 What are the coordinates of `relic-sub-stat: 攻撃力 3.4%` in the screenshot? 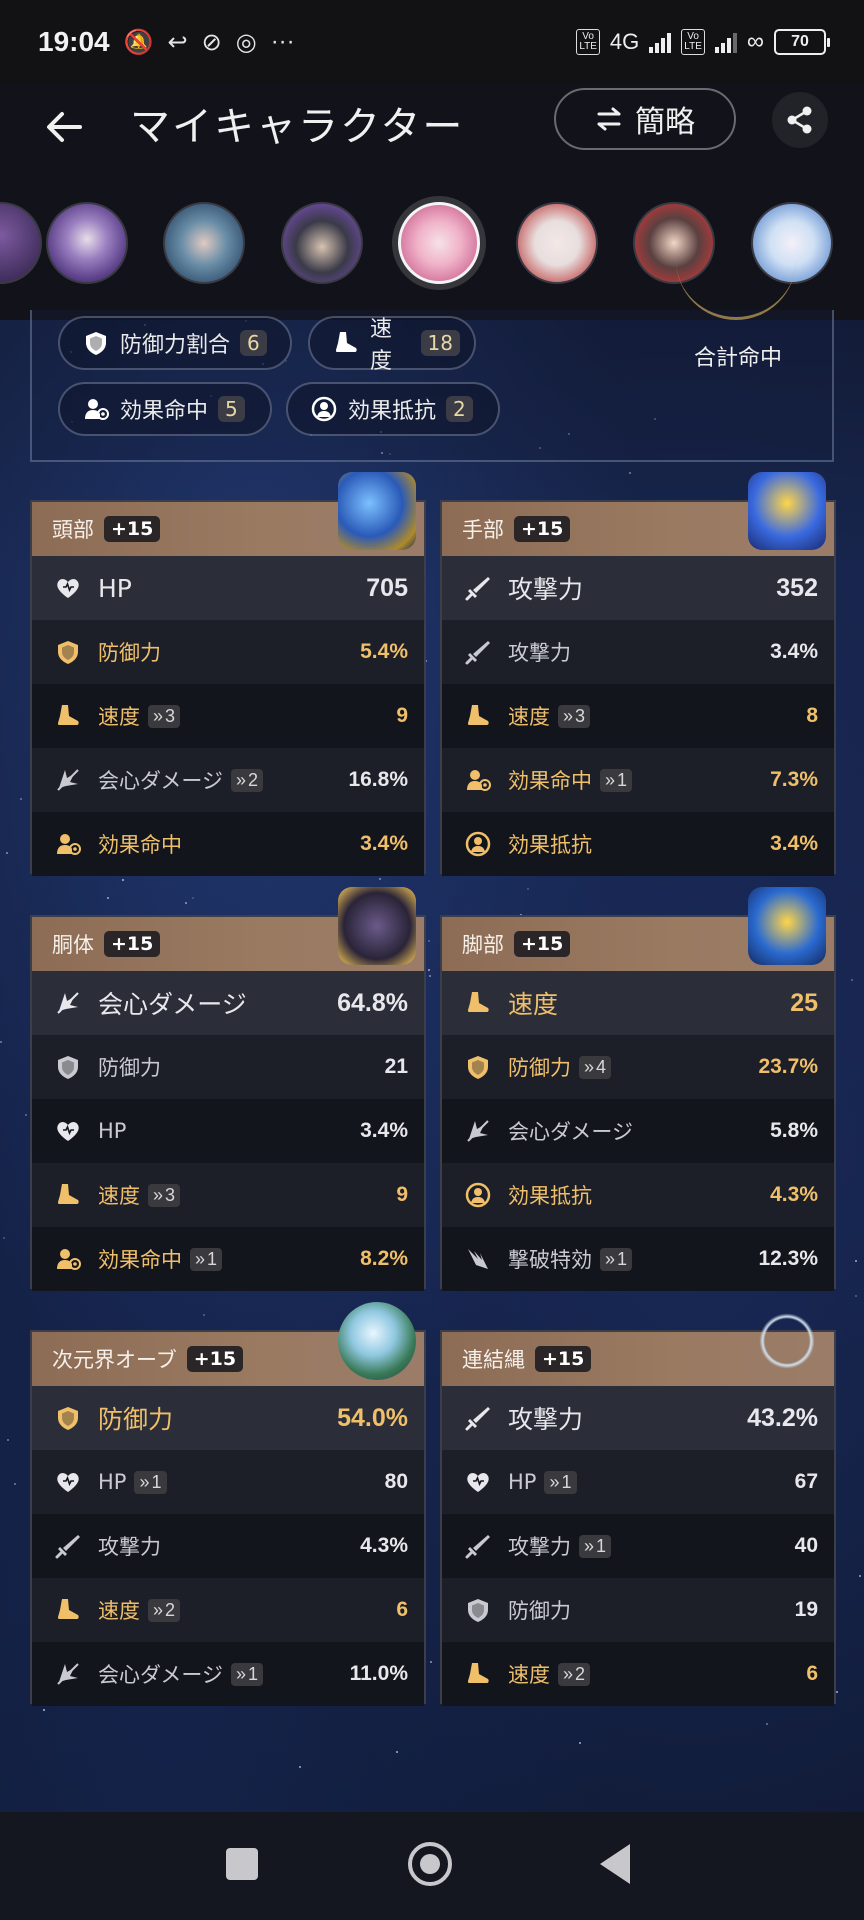 It's located at (638, 652).